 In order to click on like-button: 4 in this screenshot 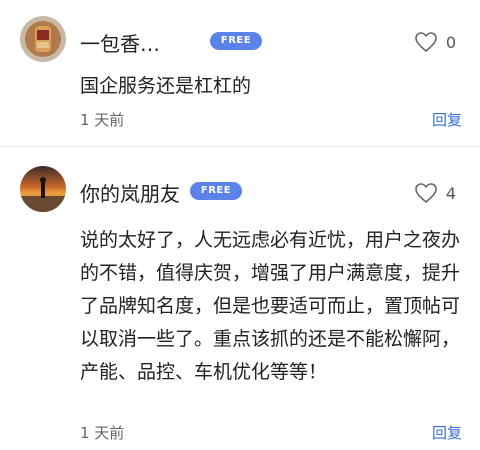, I will do `click(435, 193)`.